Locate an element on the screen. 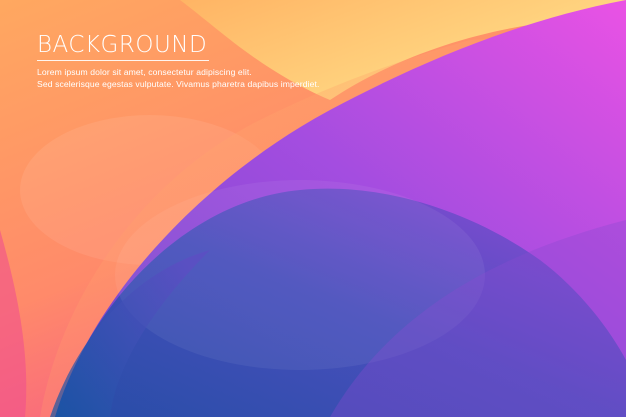 The image size is (626, 417). page-title: BACKGROUND is located at coordinates (122, 45).